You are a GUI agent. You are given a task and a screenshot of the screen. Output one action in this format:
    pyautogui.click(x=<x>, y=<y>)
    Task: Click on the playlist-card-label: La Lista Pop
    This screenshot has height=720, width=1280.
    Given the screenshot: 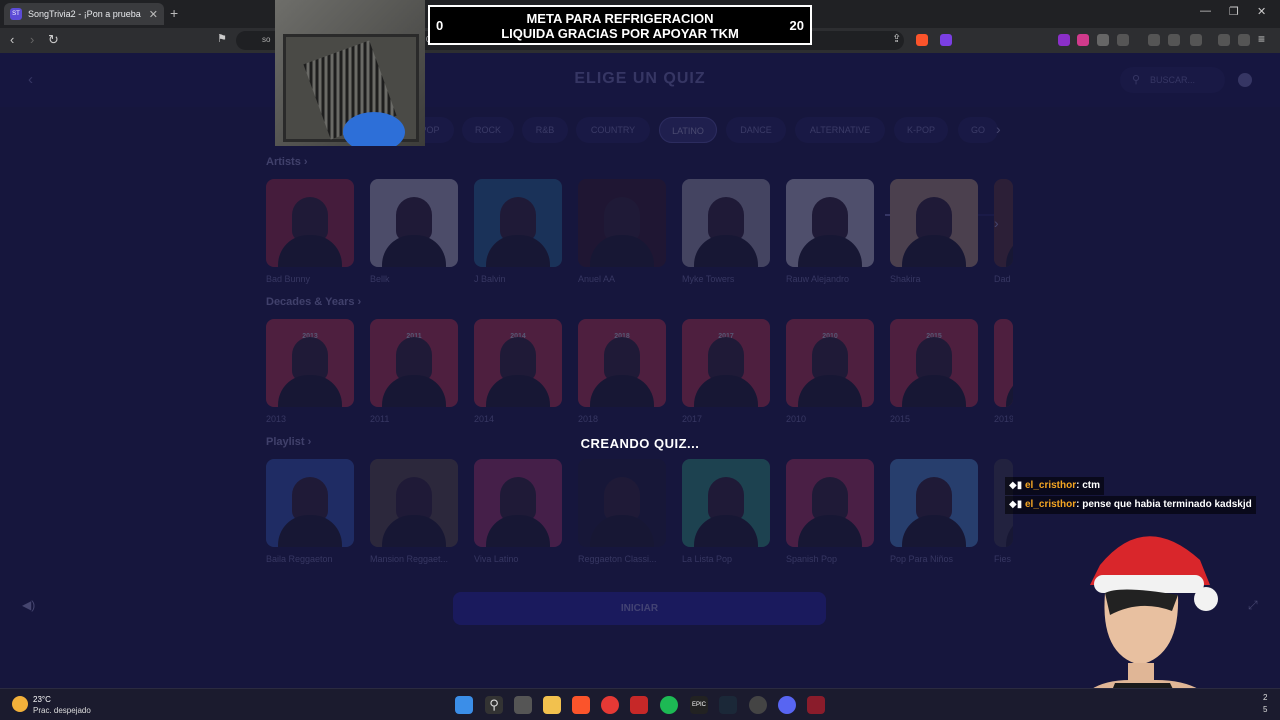 What is the action you would take?
    pyautogui.click(x=707, y=559)
    